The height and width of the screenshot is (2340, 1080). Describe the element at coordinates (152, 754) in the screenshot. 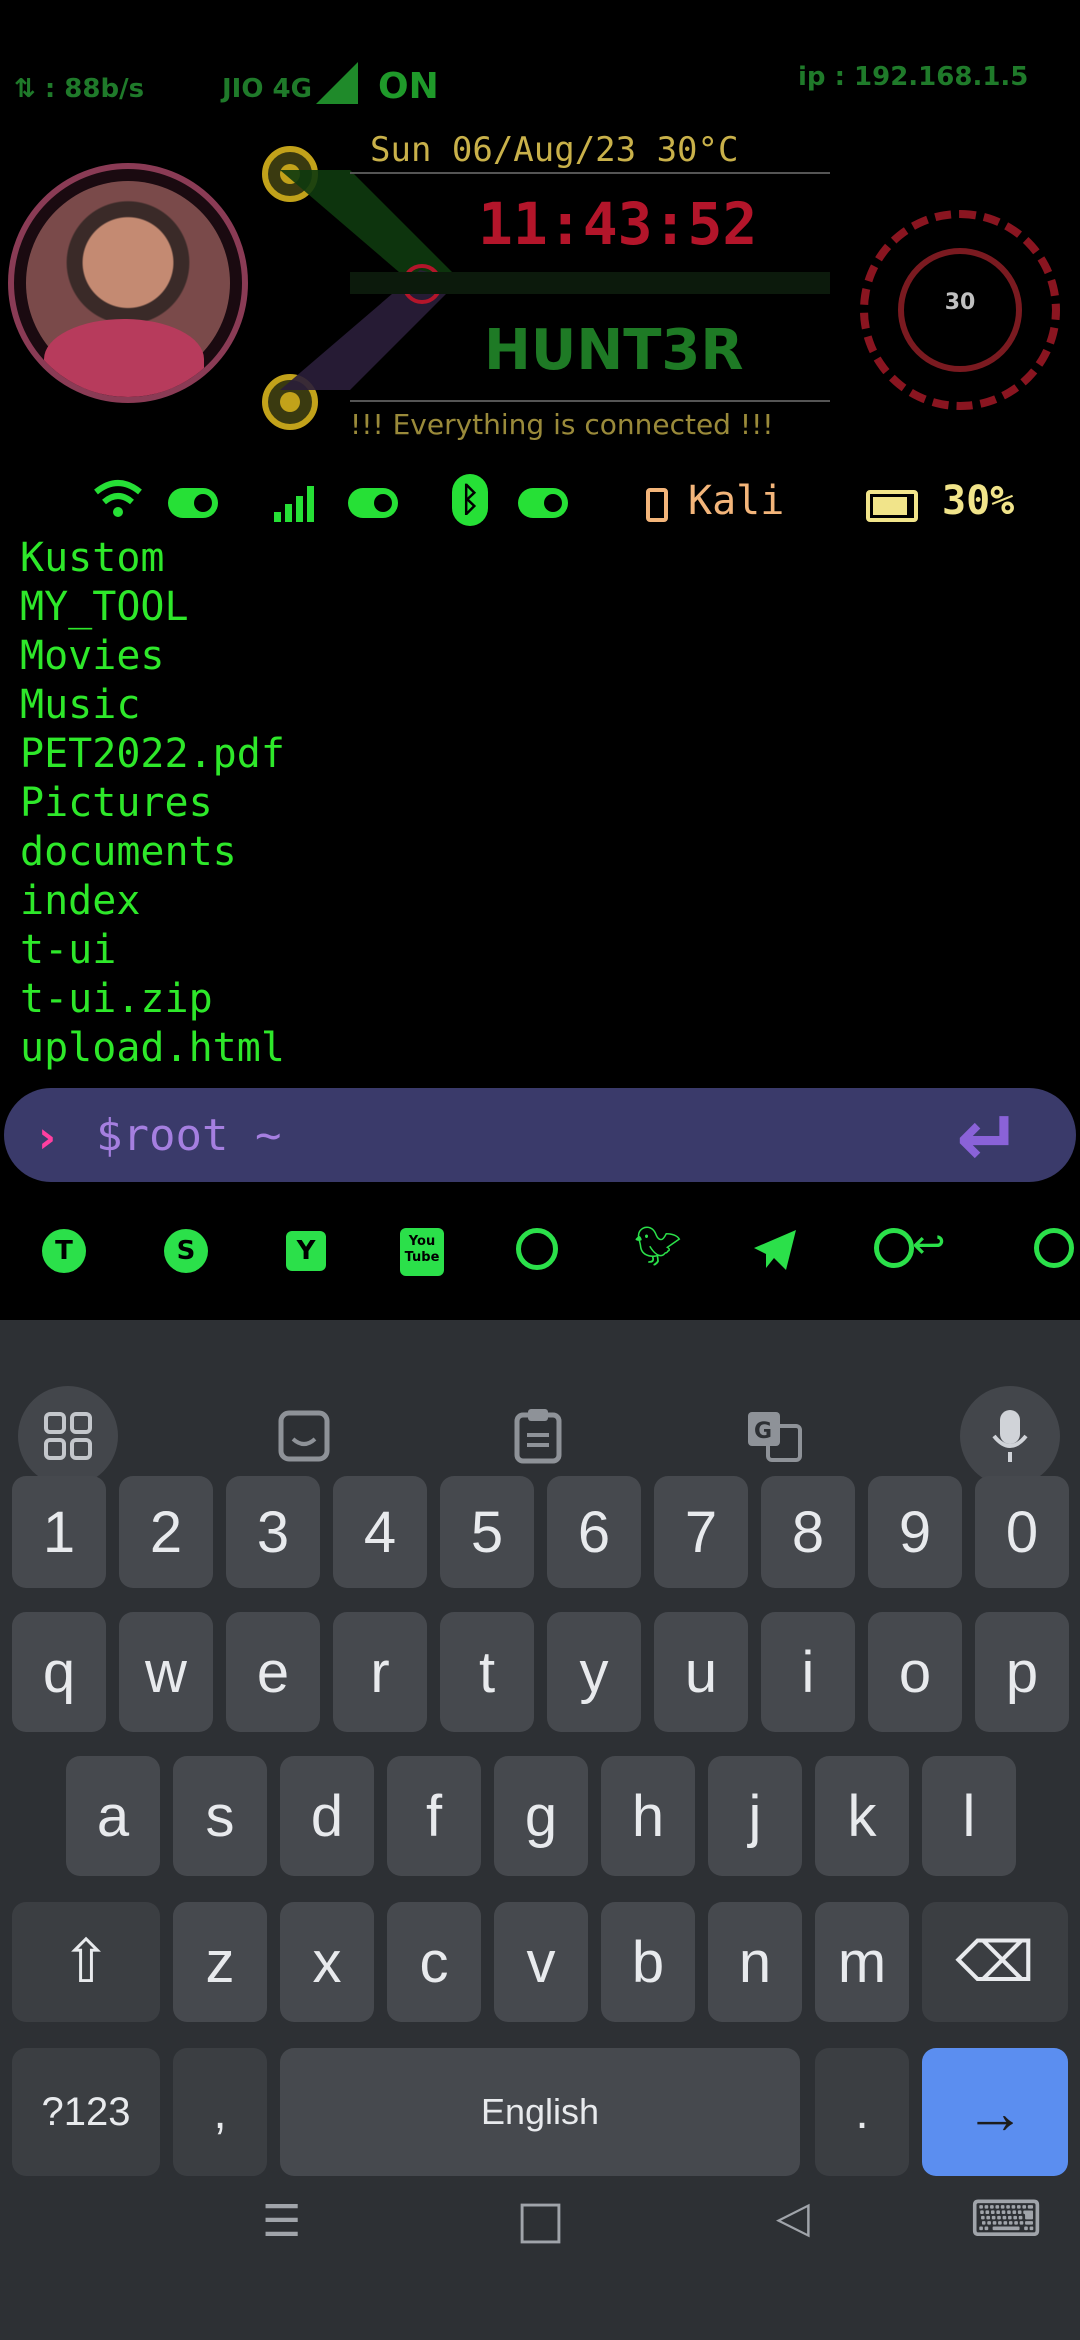

I see `list-item: PET2022.pdf` at that location.